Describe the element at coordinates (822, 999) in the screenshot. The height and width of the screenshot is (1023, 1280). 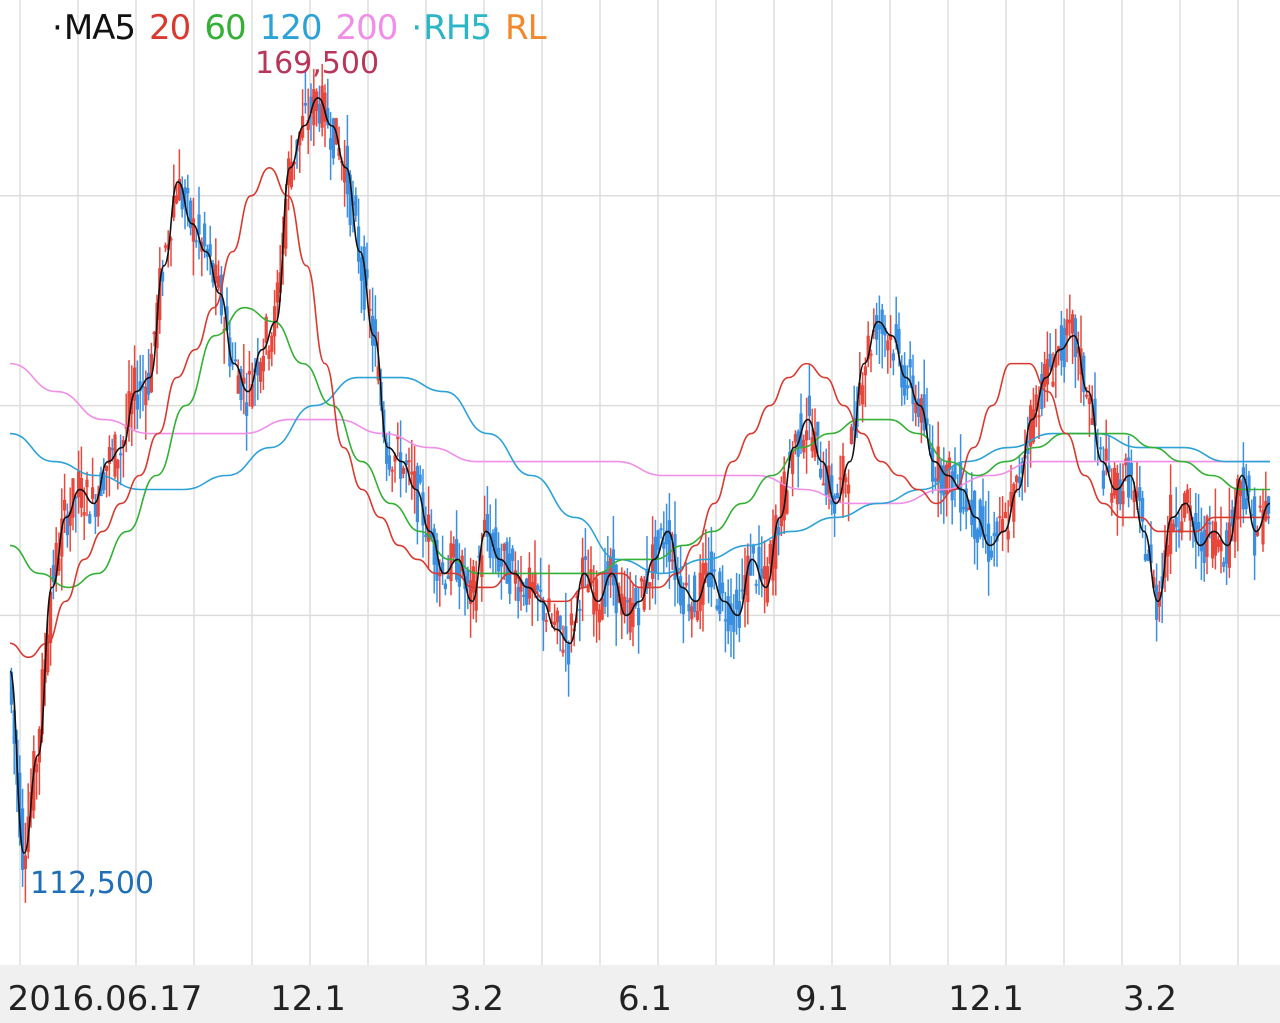
I see `x-tick-label: 9.1` at that location.